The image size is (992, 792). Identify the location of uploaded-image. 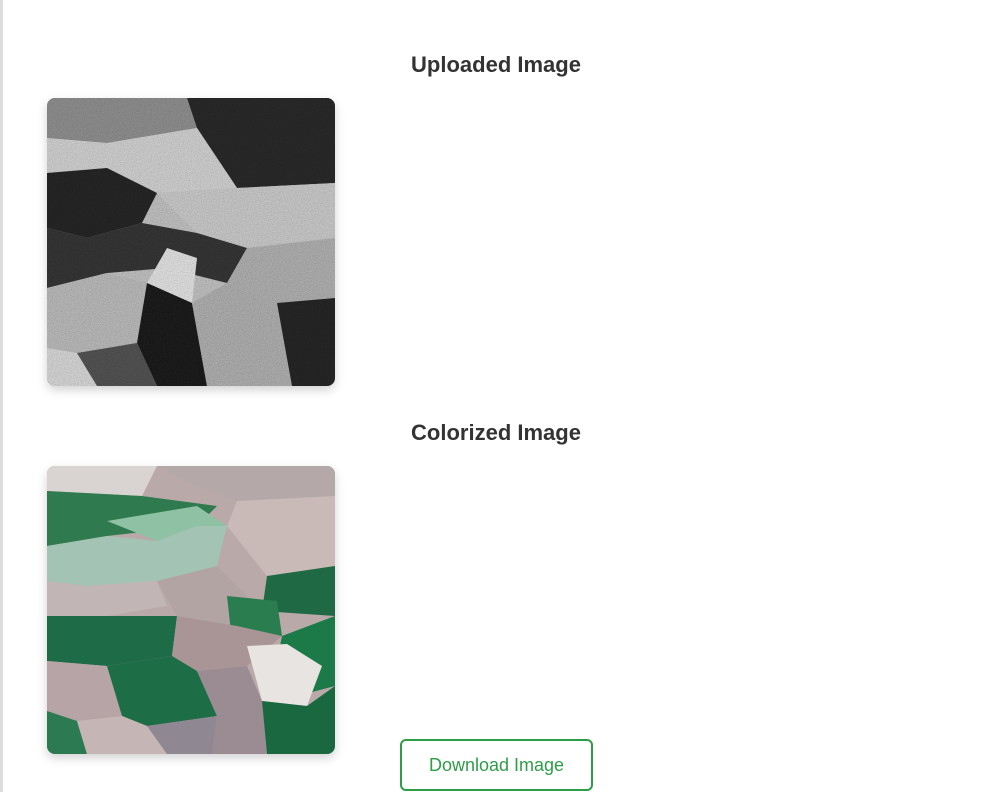
(191, 242).